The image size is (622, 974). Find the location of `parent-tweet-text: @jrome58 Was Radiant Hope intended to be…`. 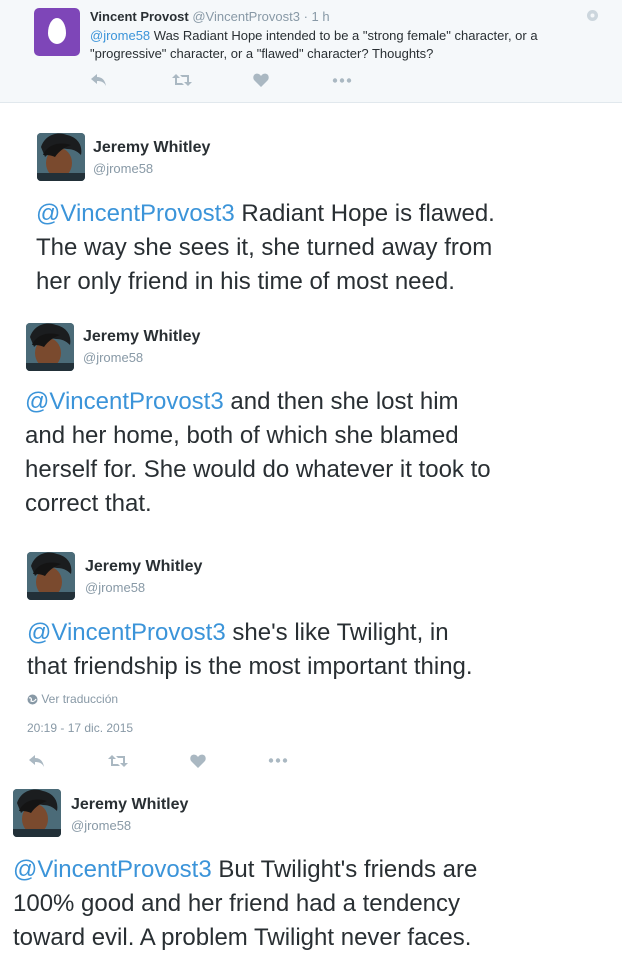

parent-tweet-text: @jrome58 Was Radiant Hope intended to be… is located at coordinates (314, 45).